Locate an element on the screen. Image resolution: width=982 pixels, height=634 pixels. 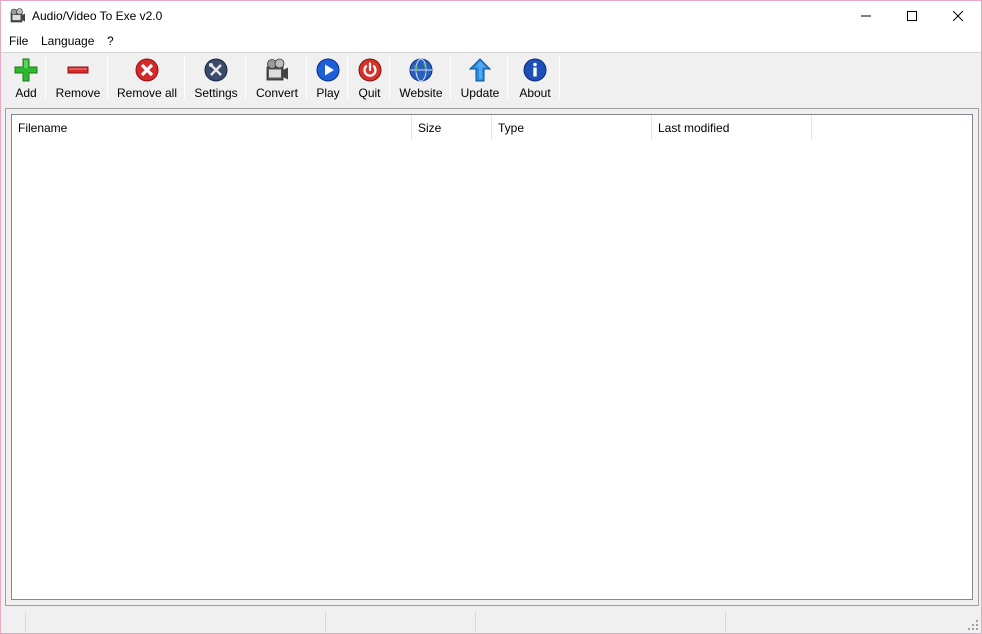
play-icon is located at coordinates (328, 70).